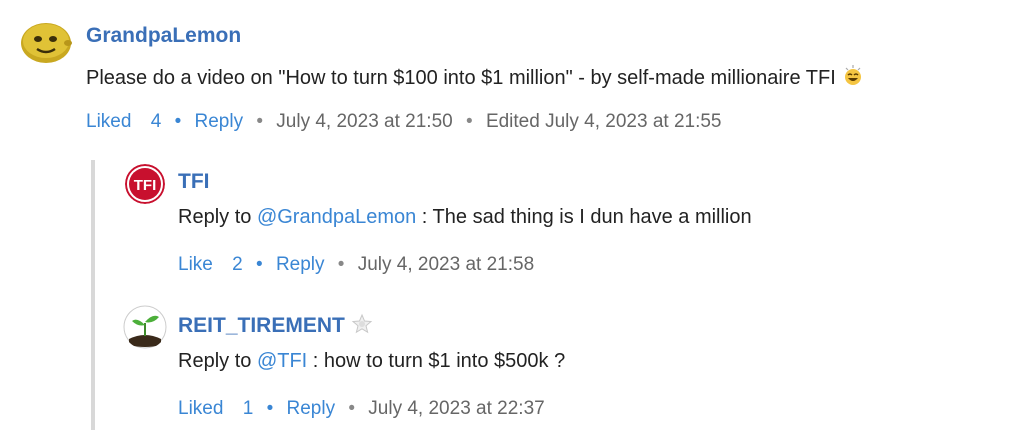  I want to click on mention-link: @TFI, so click(282, 361).